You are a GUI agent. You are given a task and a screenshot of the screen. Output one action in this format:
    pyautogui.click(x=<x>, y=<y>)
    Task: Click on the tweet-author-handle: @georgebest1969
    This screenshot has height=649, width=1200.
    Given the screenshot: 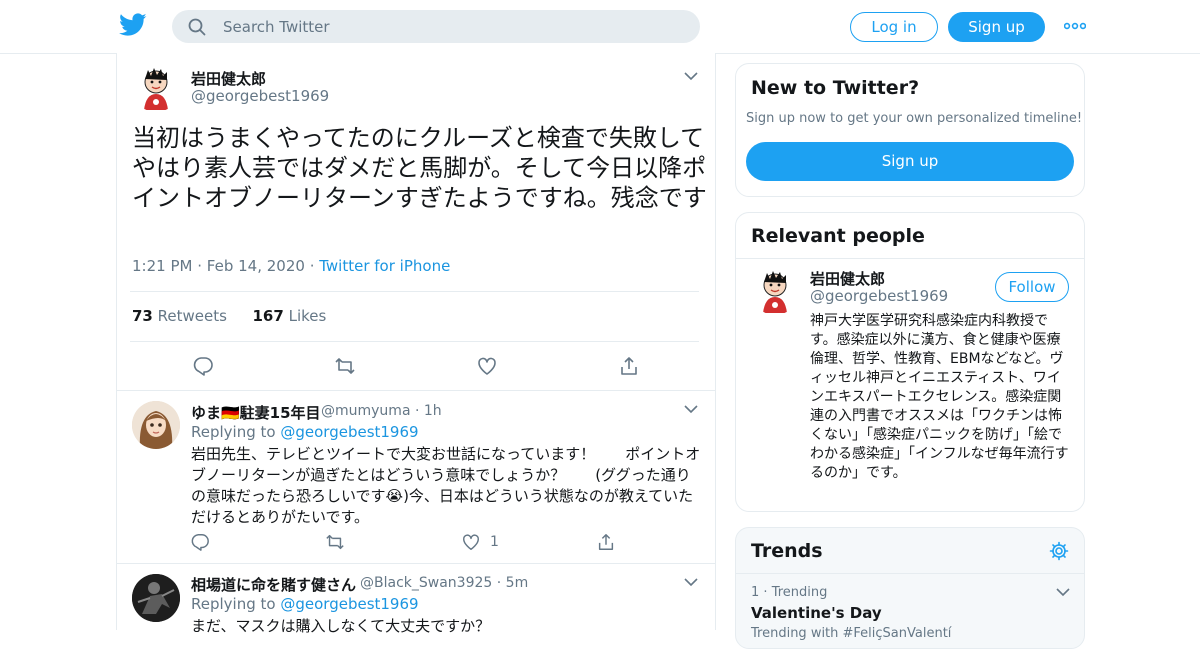 What is the action you would take?
    pyautogui.click(x=260, y=96)
    